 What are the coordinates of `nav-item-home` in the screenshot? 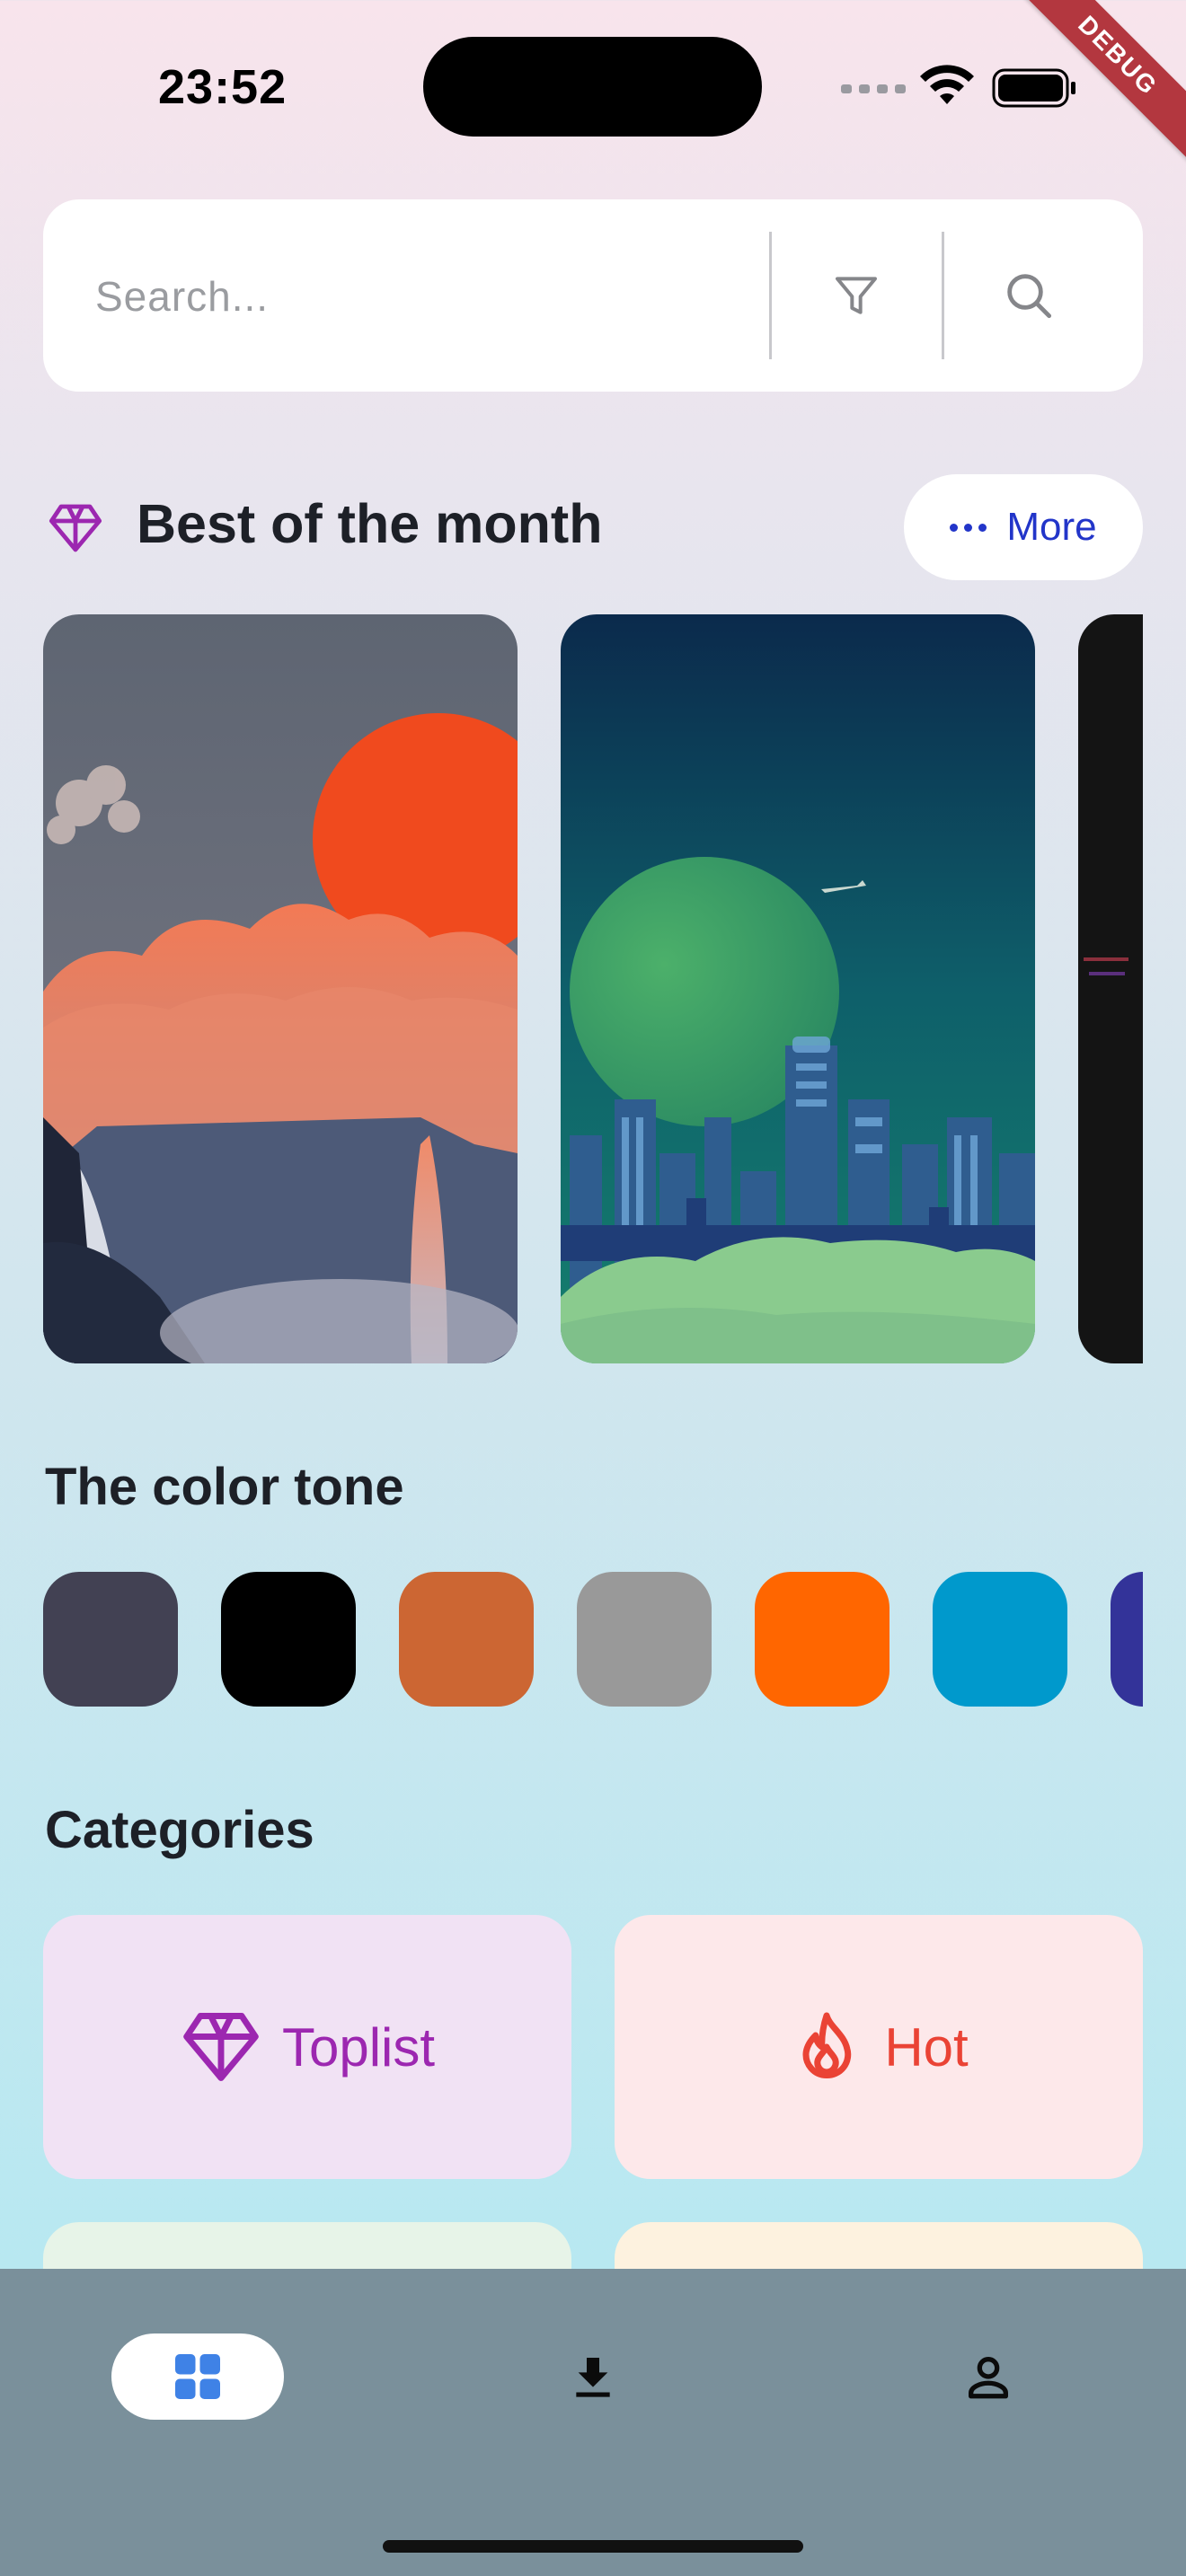 It's located at (197, 2376).